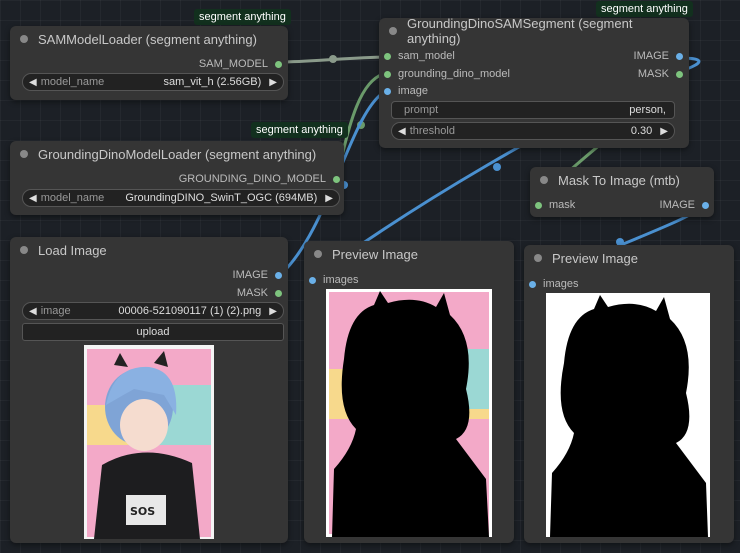 The width and height of the screenshot is (740, 553). Describe the element at coordinates (149, 250) in the screenshot. I see `node-header: Load Image` at that location.